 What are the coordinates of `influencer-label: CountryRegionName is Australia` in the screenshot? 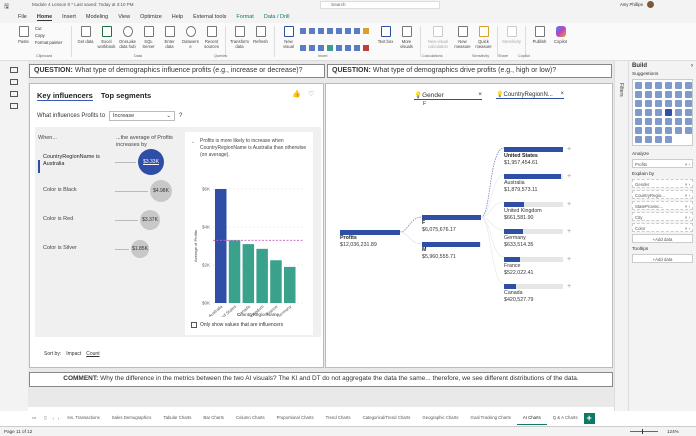 It's located at (78, 161).